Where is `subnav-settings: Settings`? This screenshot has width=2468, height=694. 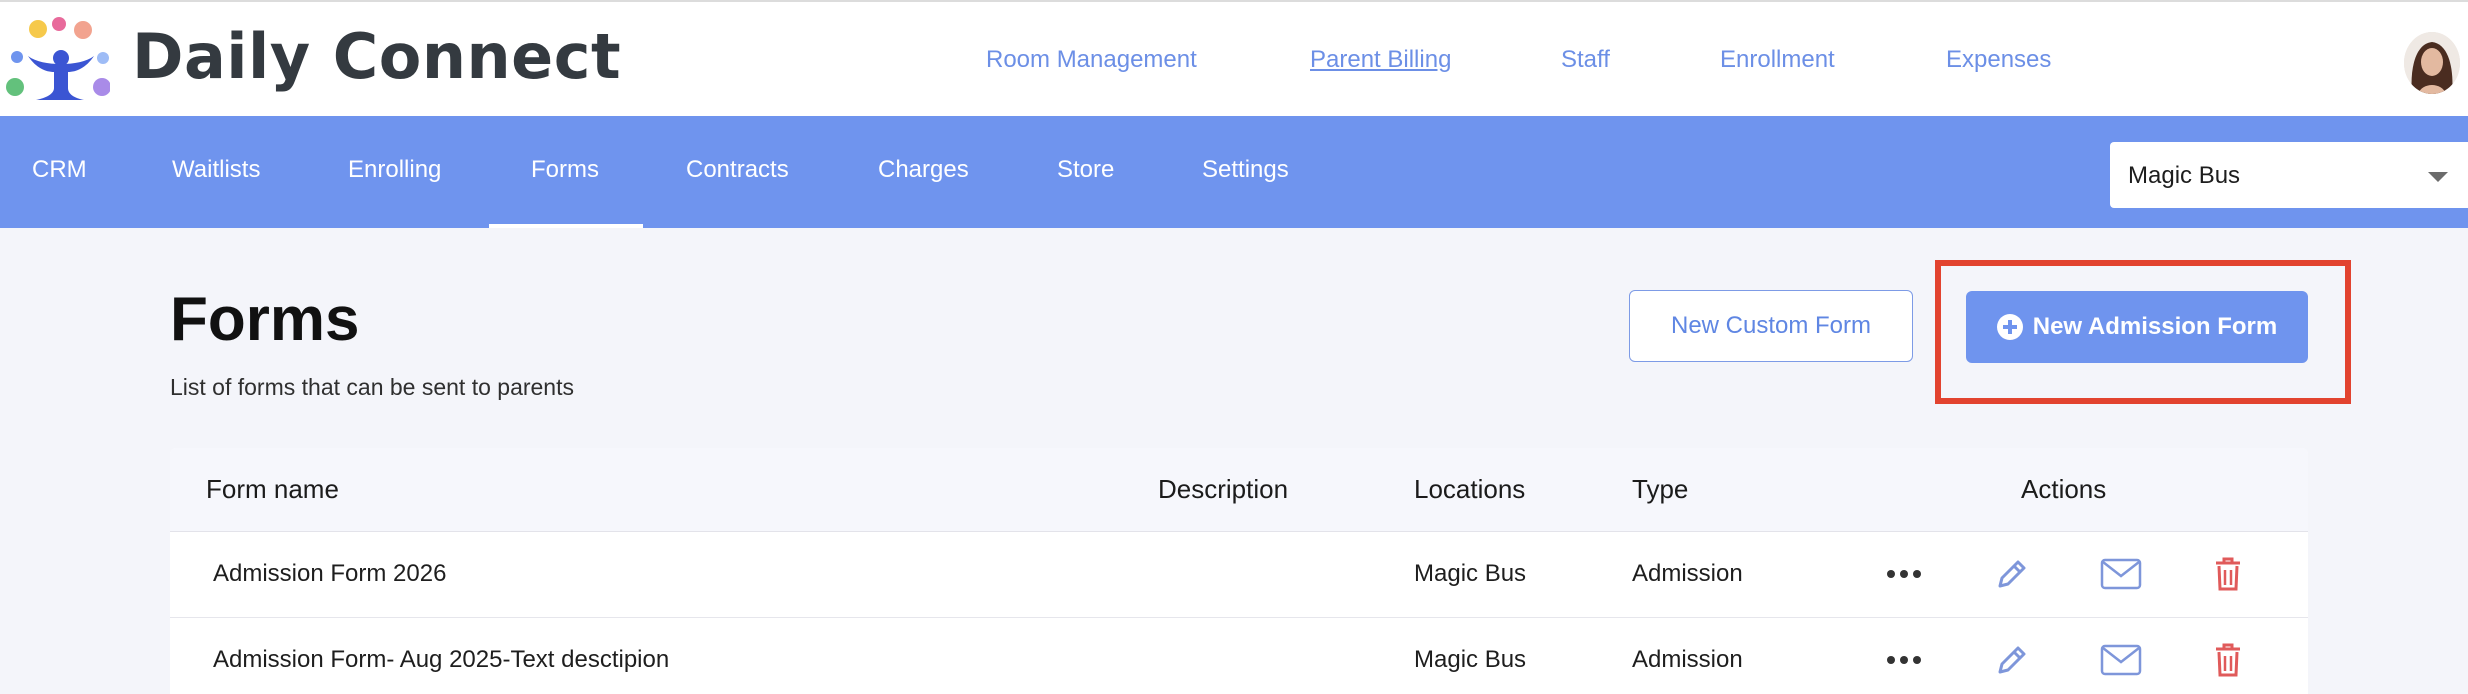 subnav-settings: Settings is located at coordinates (1245, 170).